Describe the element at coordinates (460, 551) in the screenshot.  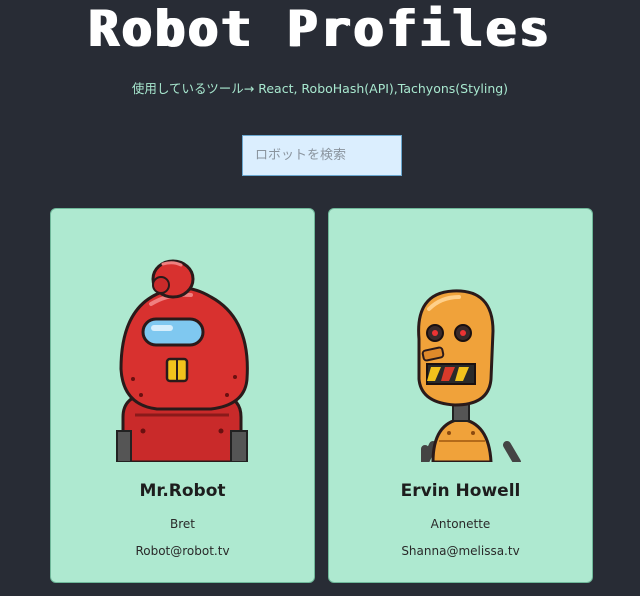
I see `robot-email: Shanna@melissa.tv` at that location.